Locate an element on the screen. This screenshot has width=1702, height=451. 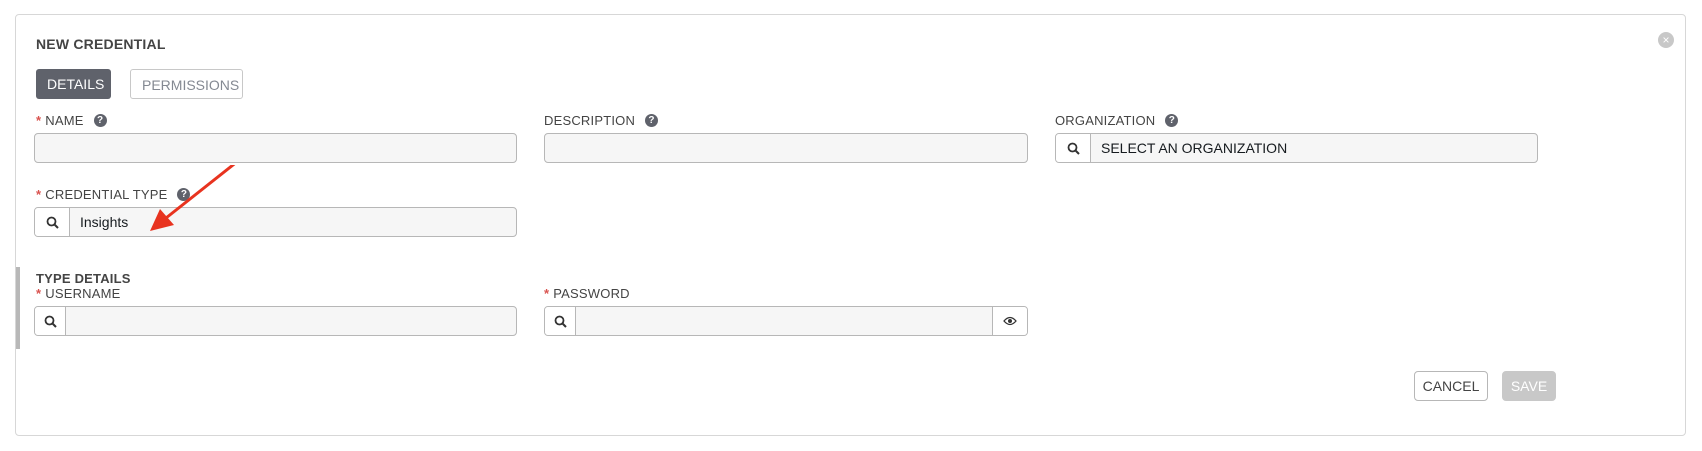
name-label-text: NAME is located at coordinates (64, 120).